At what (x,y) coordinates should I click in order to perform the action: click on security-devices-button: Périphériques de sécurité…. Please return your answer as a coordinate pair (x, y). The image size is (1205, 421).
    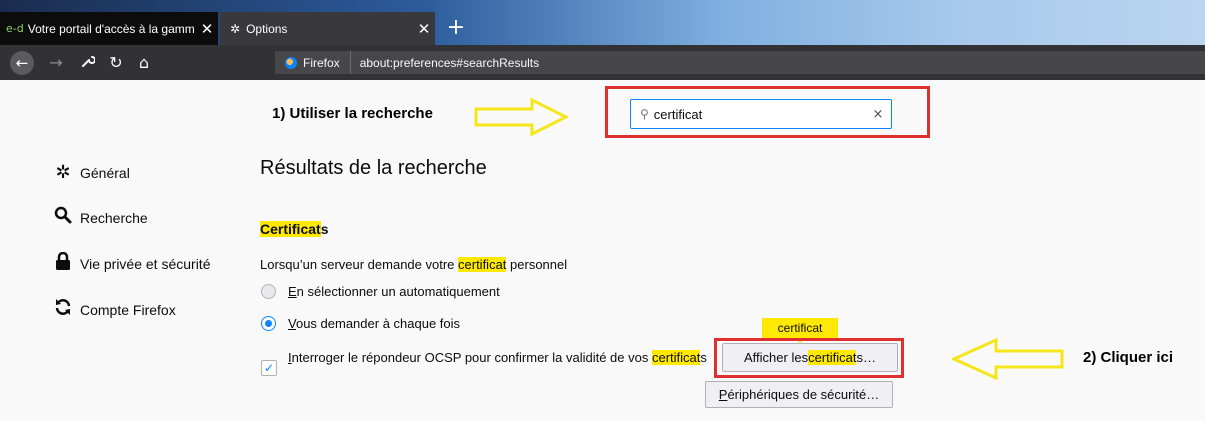
    Looking at the image, I should click on (799, 394).